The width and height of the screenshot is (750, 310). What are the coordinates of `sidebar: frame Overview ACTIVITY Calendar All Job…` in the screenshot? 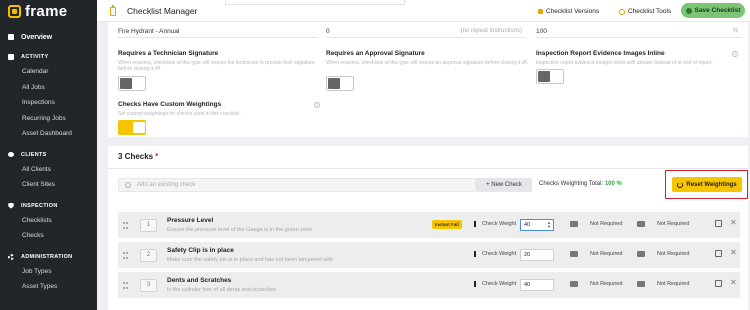 It's located at (48, 155).